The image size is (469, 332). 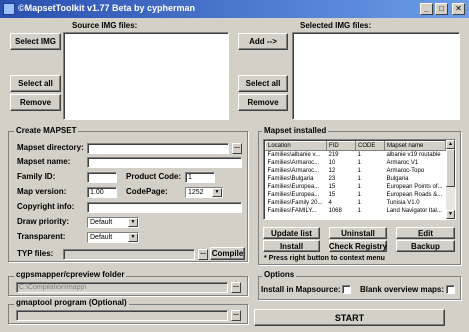 What do you see at coordinates (330, 203) in the screenshot?
I see `cell-fid: 4` at bounding box center [330, 203].